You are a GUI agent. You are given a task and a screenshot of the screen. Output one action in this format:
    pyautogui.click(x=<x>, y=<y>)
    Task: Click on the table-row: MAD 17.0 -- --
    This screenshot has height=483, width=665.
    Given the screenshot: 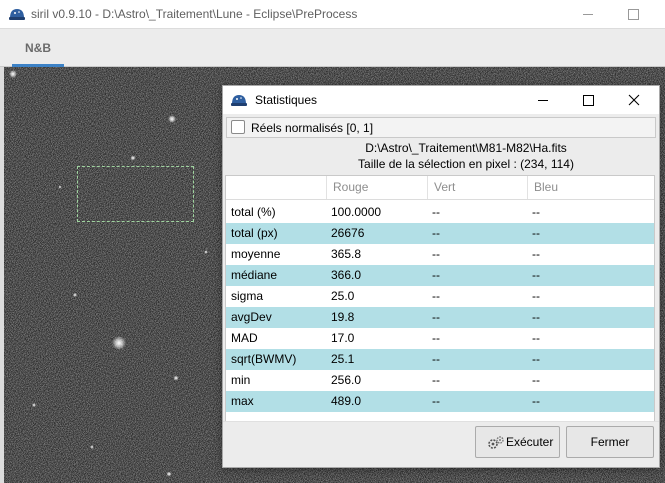 What is the action you would take?
    pyautogui.click(x=440, y=338)
    